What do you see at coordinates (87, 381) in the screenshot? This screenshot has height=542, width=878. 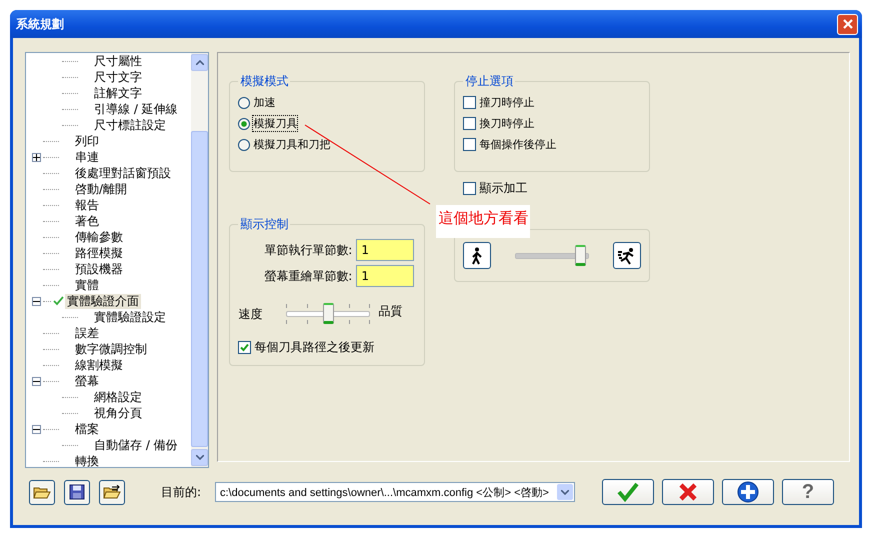 I see `tree-item: 螢幕` at bounding box center [87, 381].